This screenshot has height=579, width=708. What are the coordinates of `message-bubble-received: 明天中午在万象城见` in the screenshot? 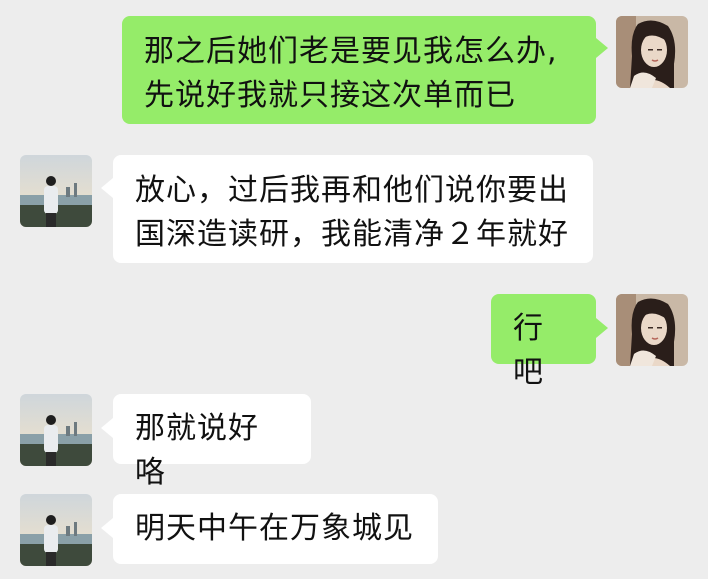 It's located at (275, 529).